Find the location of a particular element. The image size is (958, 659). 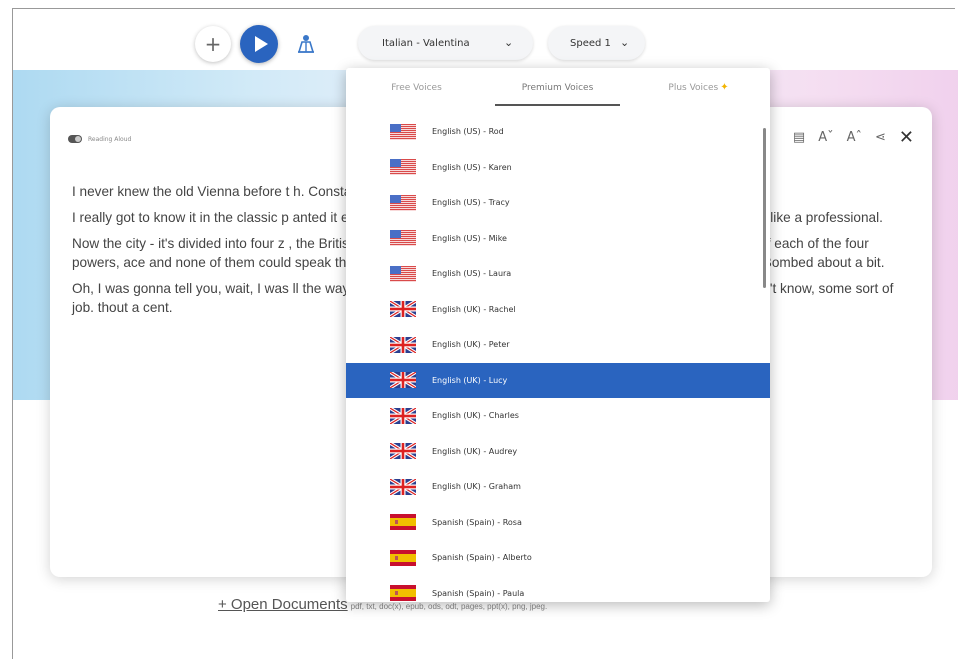

open-documents-link: + Open Documents is located at coordinates (283, 604).